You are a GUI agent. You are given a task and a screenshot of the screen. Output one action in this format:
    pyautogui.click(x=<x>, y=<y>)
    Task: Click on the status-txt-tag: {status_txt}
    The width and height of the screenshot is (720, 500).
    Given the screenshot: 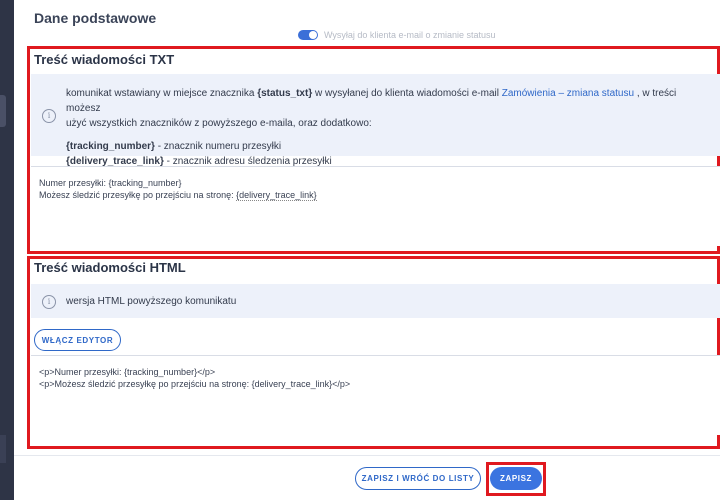 What is the action you would take?
    pyautogui.click(x=285, y=93)
    